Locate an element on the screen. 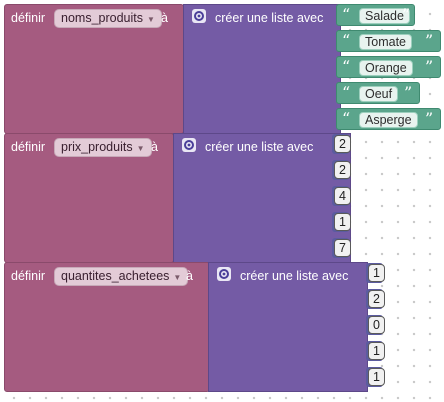  number-block: 4 is located at coordinates (341, 196).